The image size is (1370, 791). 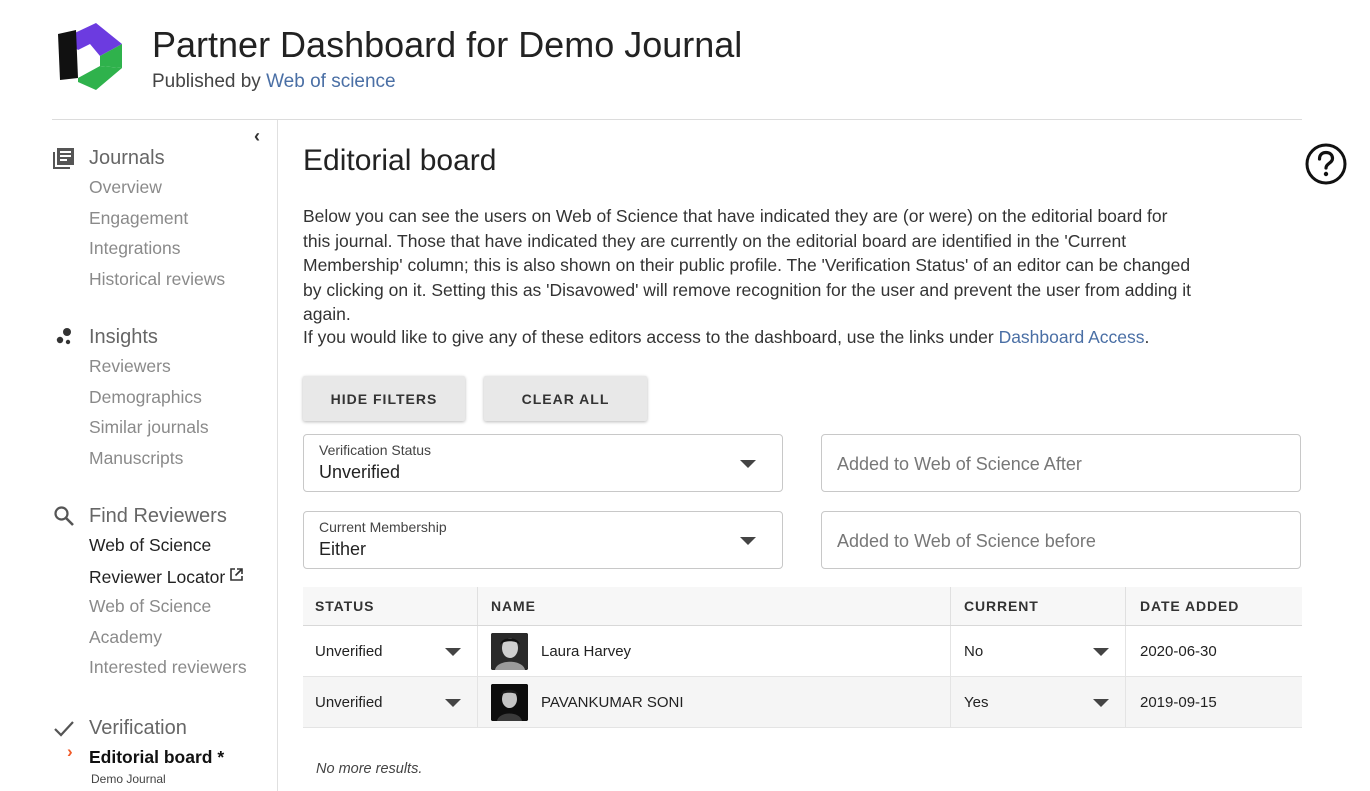 I want to click on sidebar-item-manuscripts: Manuscripts, so click(x=149, y=458).